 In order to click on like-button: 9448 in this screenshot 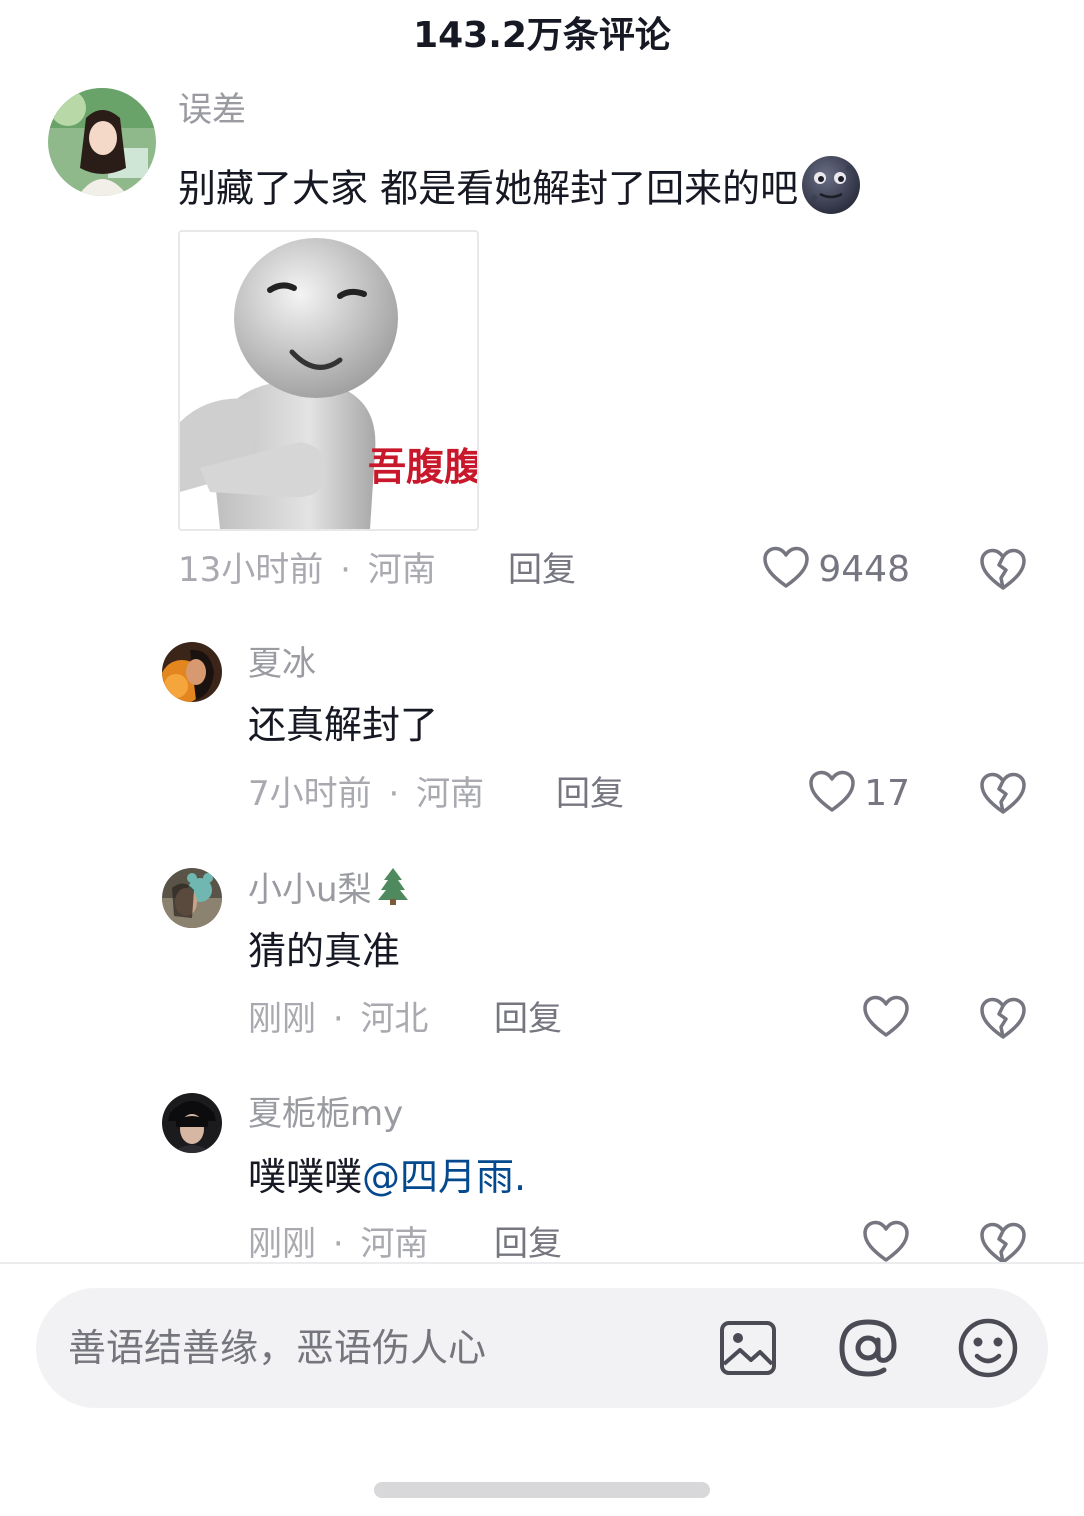, I will do `click(825, 570)`.